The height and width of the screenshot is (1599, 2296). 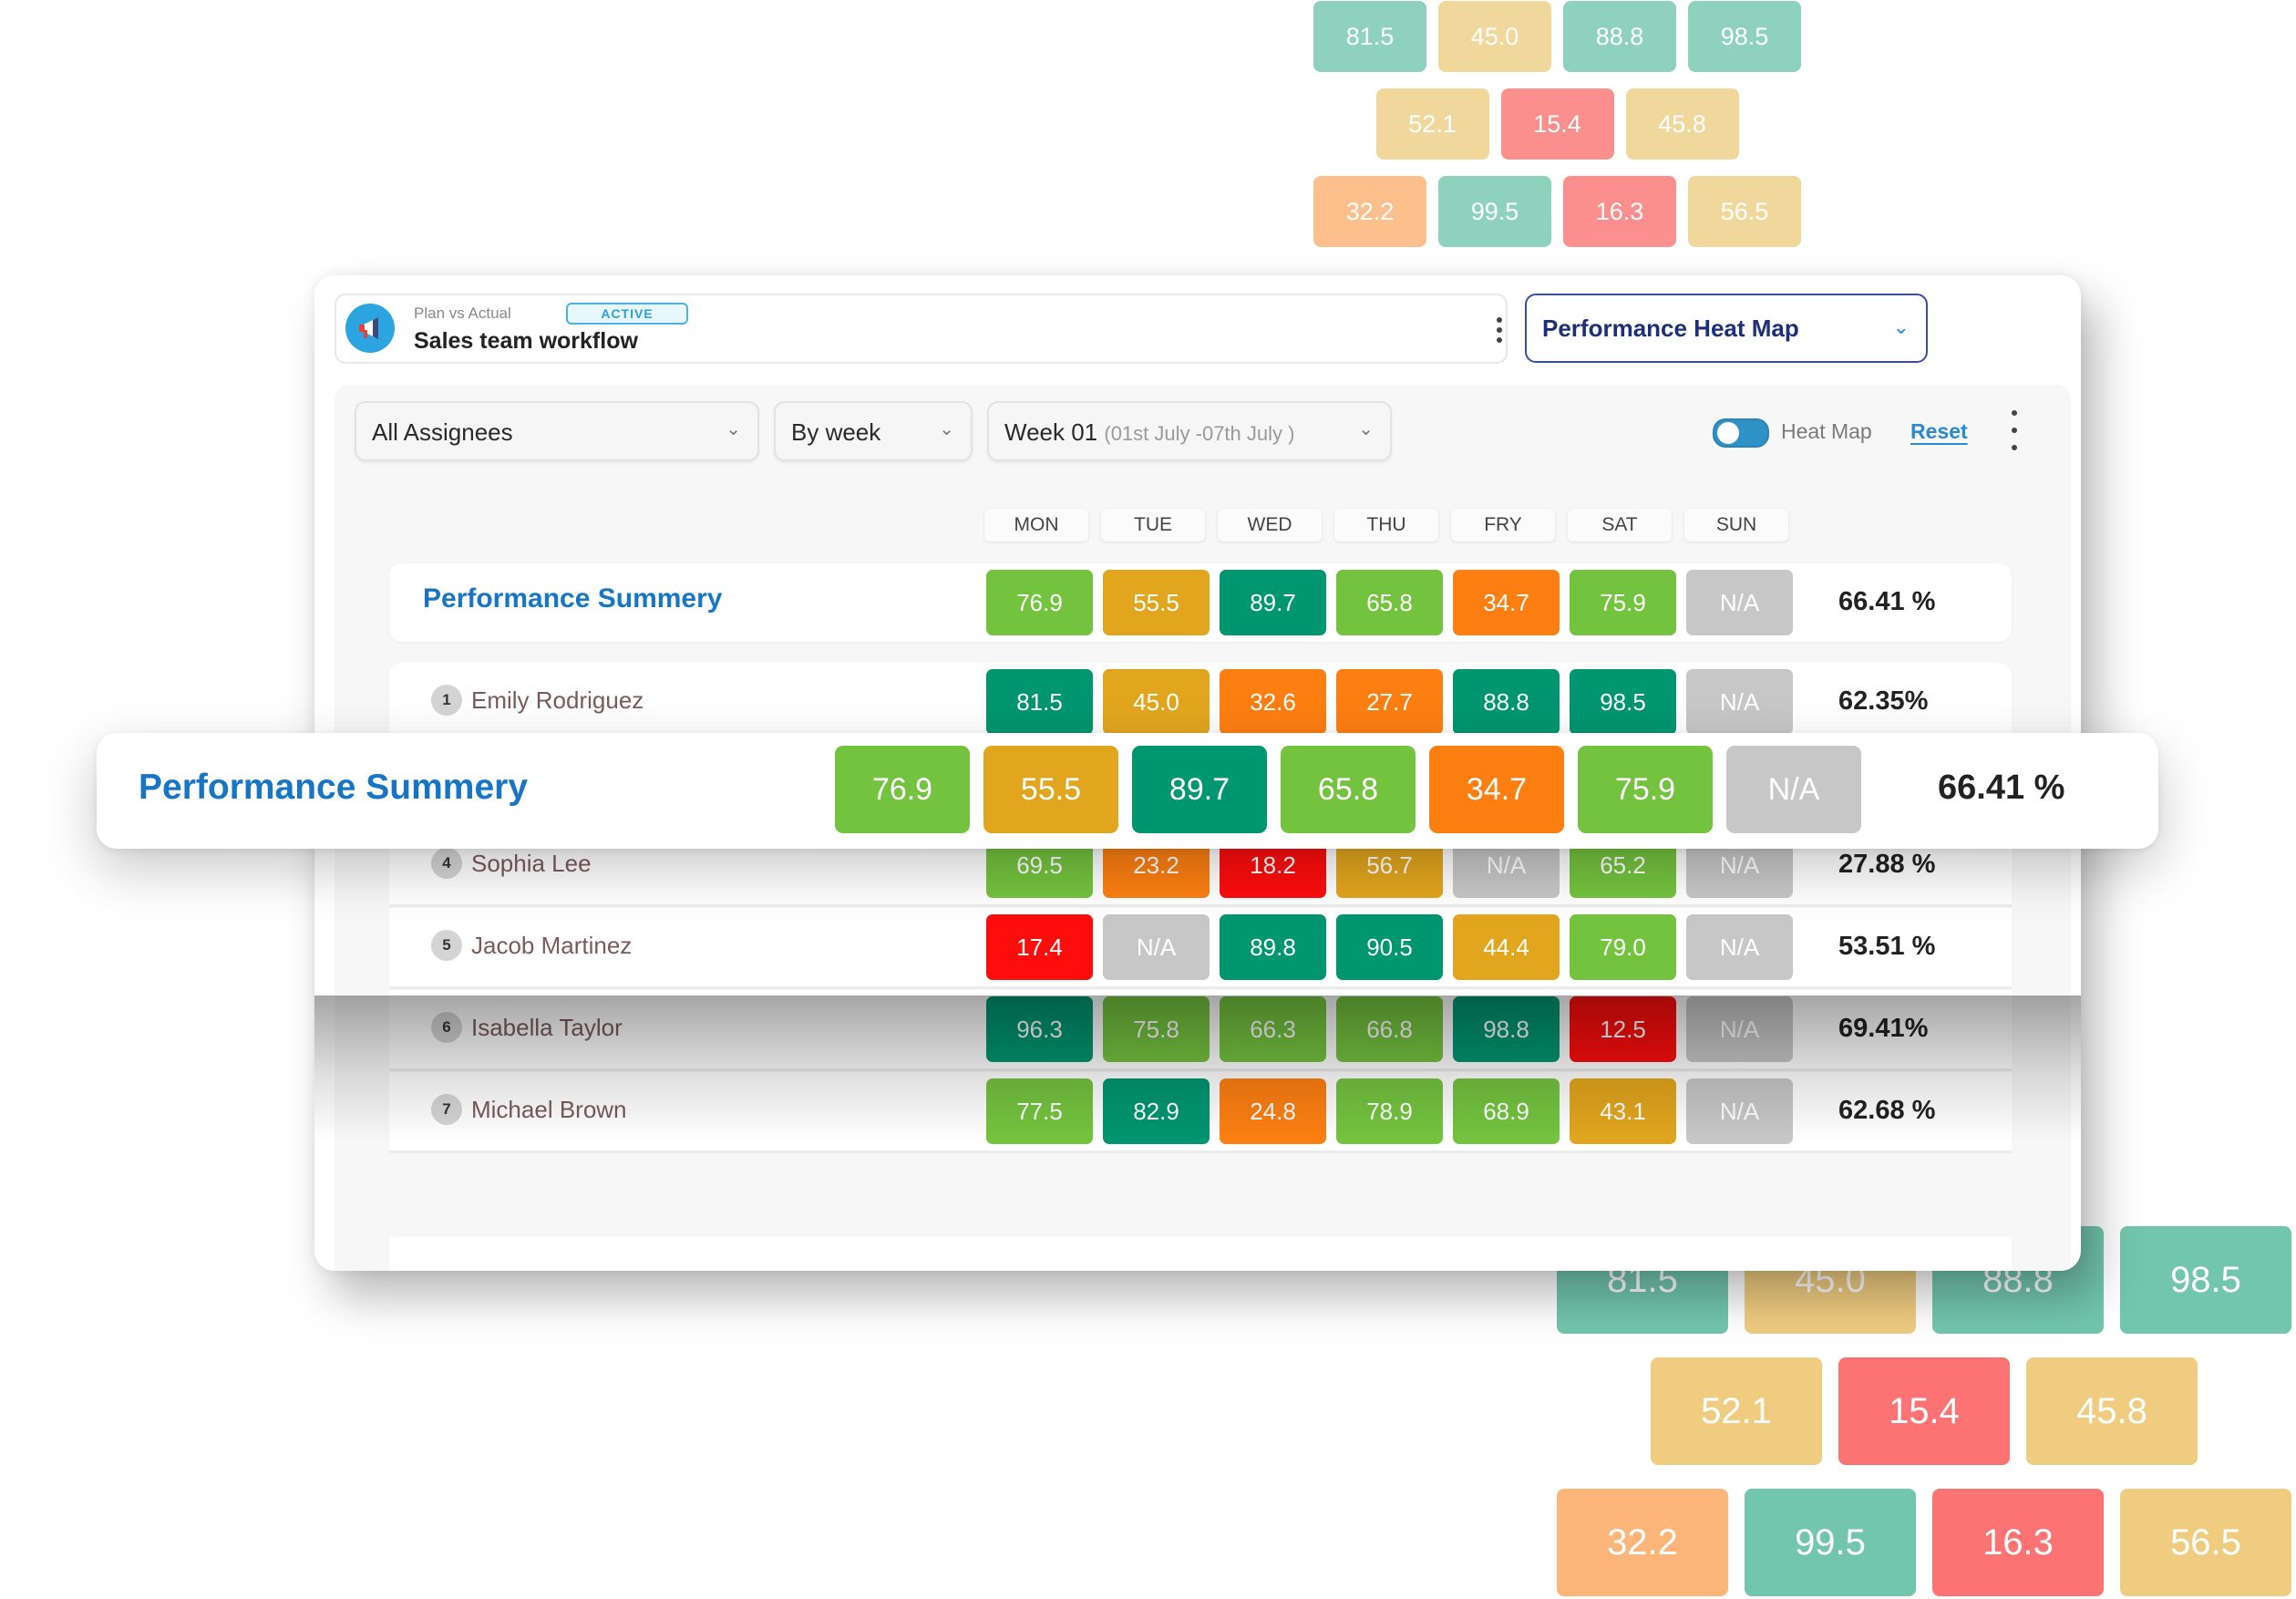 What do you see at coordinates (1039, 1029) in the screenshot?
I see `heat-cell: 96.3` at bounding box center [1039, 1029].